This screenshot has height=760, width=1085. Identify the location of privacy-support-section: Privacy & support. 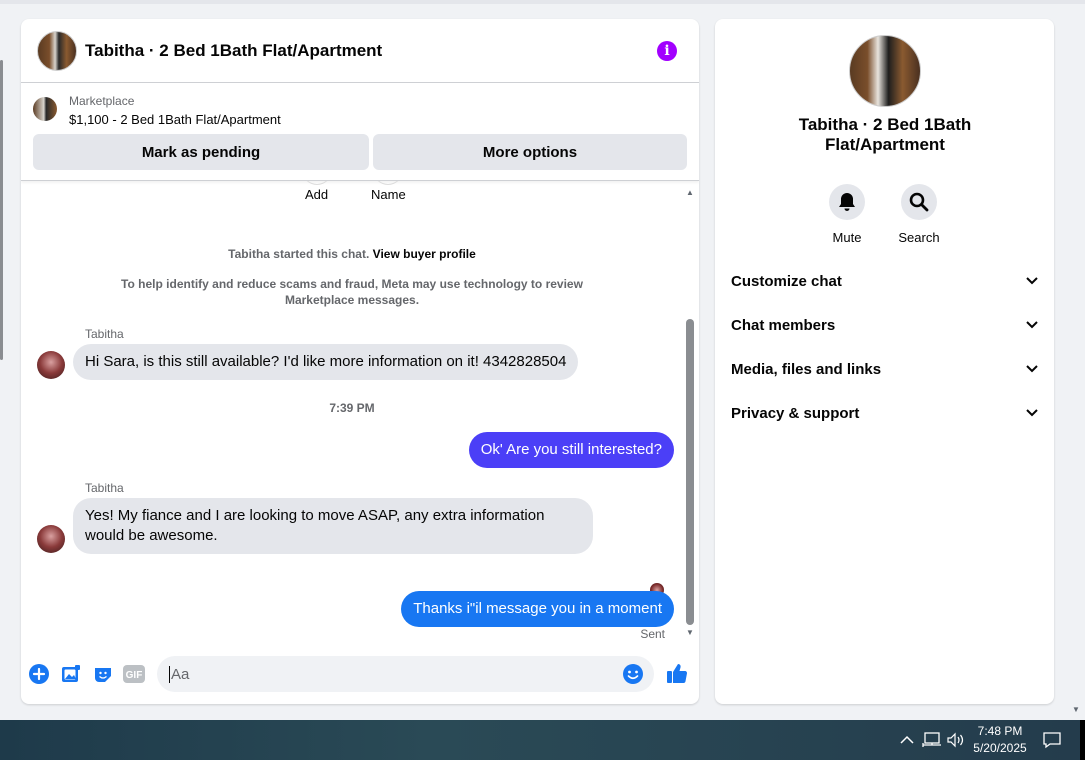
(884, 413).